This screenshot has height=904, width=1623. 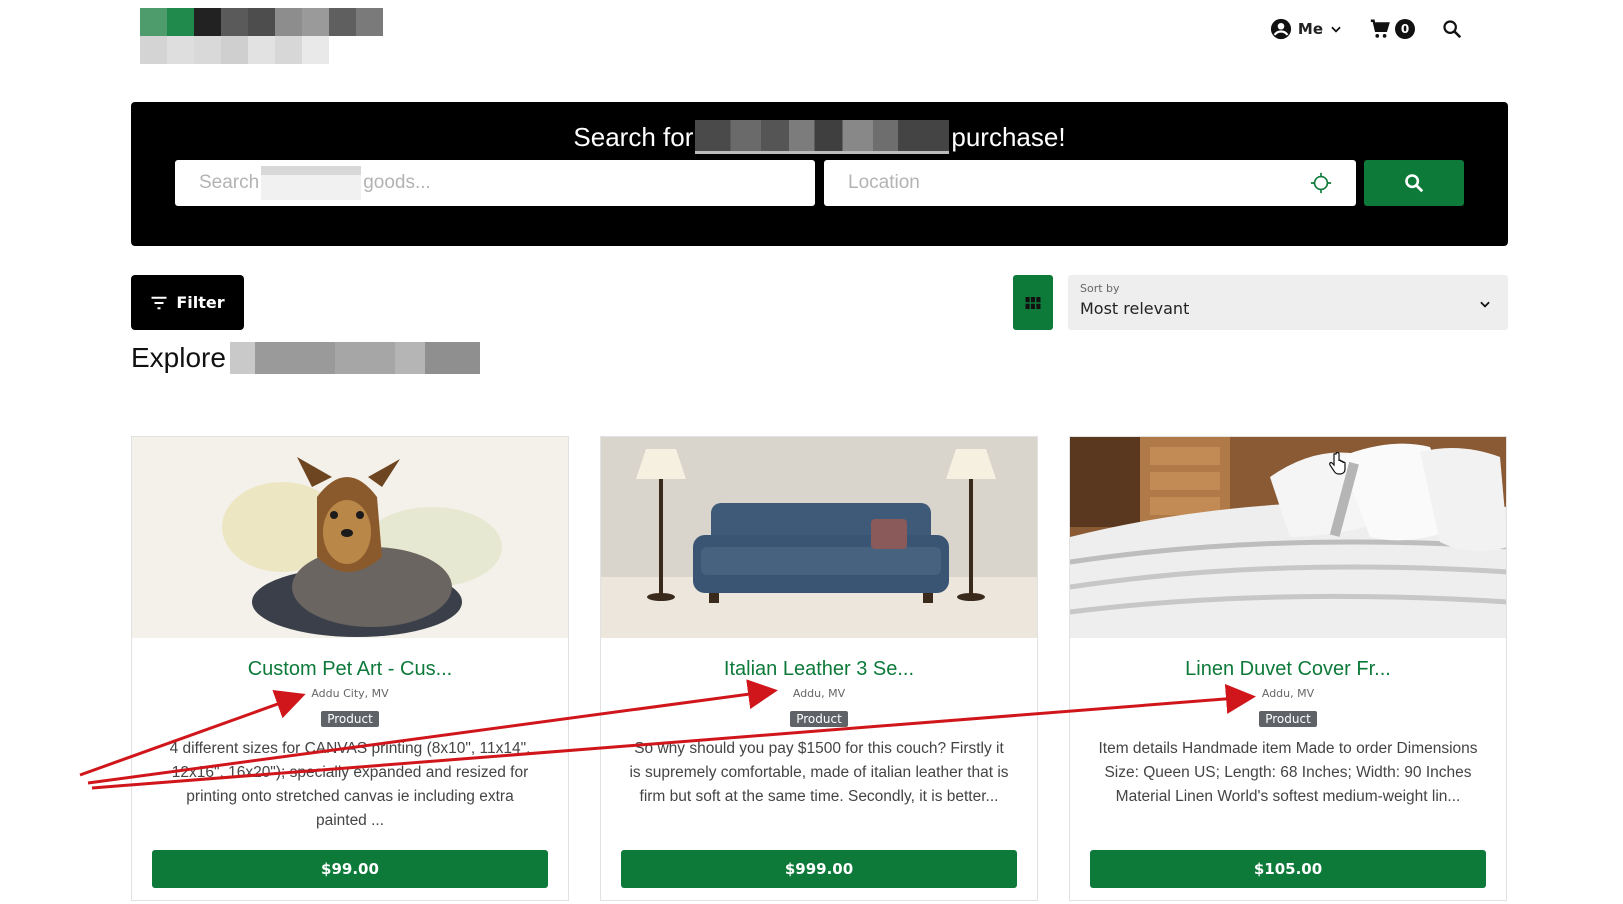 I want to click on redacted-placeholder-word, so click(x=311, y=183).